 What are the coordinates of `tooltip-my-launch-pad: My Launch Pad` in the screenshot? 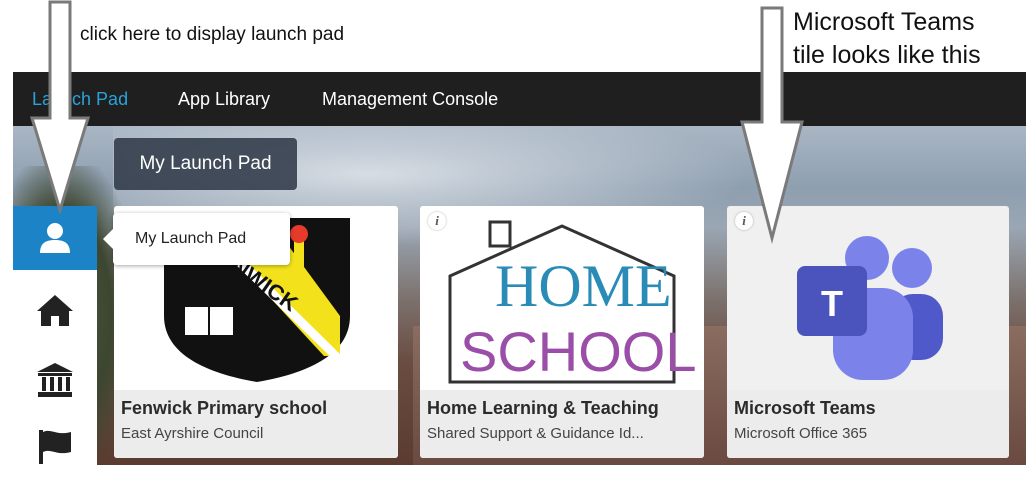 It's located at (196, 239).